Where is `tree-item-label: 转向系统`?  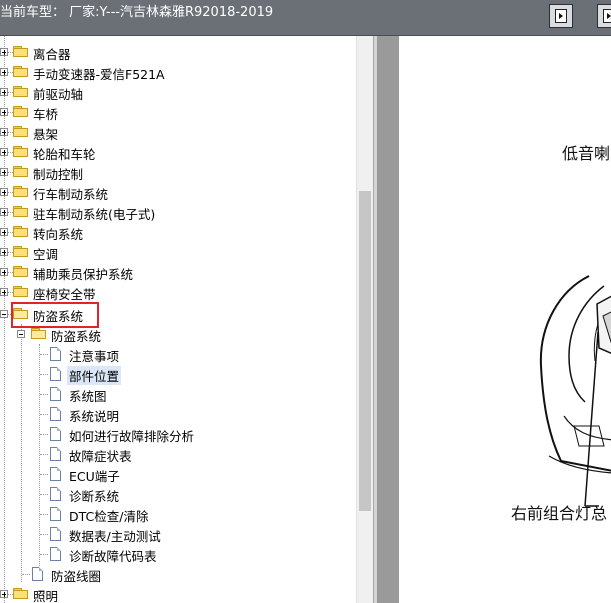
tree-item-label: 转向系统 is located at coordinates (58, 234).